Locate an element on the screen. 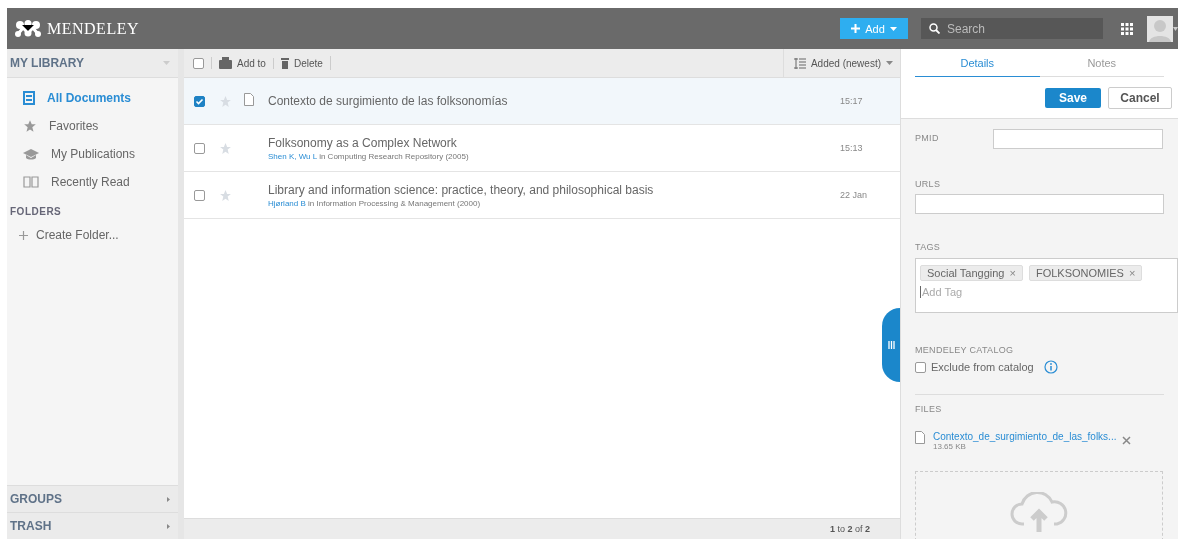 The width and height of the screenshot is (1178, 539). app-grid-icon is located at coordinates (1127, 28).